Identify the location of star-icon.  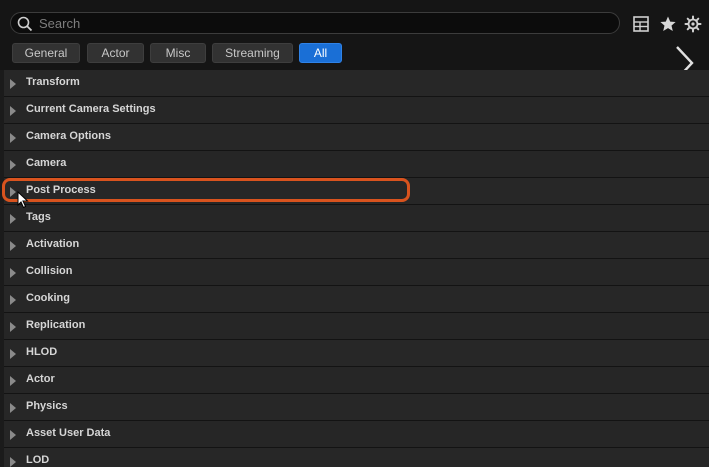
(668, 24).